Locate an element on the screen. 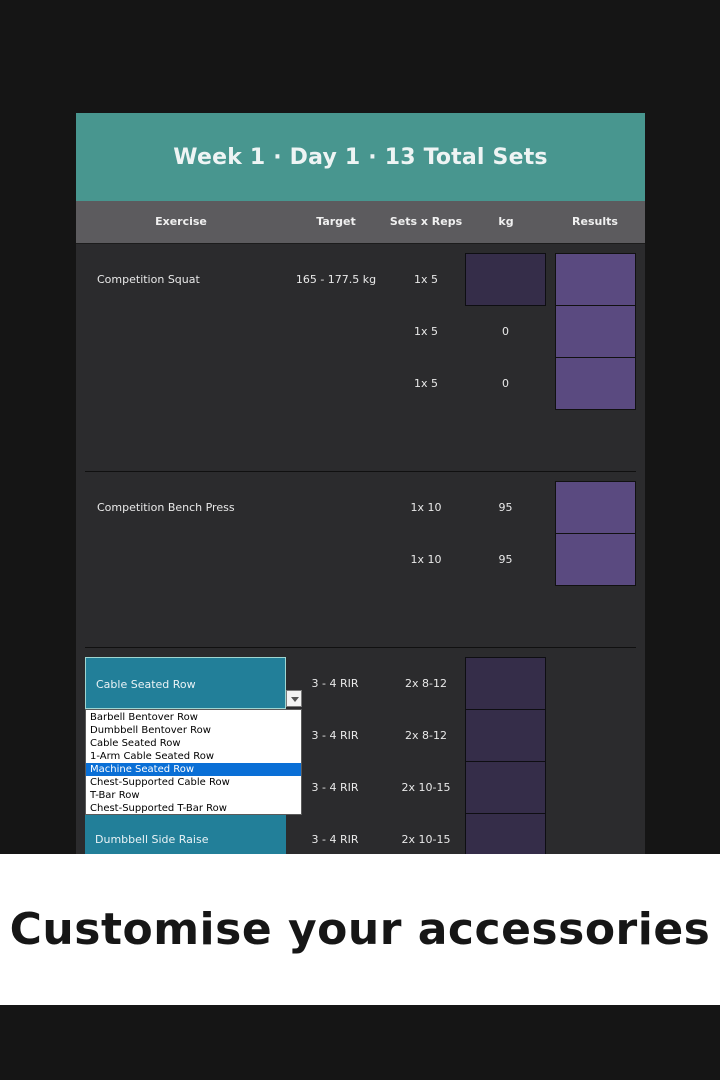  accessory-name: Dumbbell Side Raise is located at coordinates (152, 839).